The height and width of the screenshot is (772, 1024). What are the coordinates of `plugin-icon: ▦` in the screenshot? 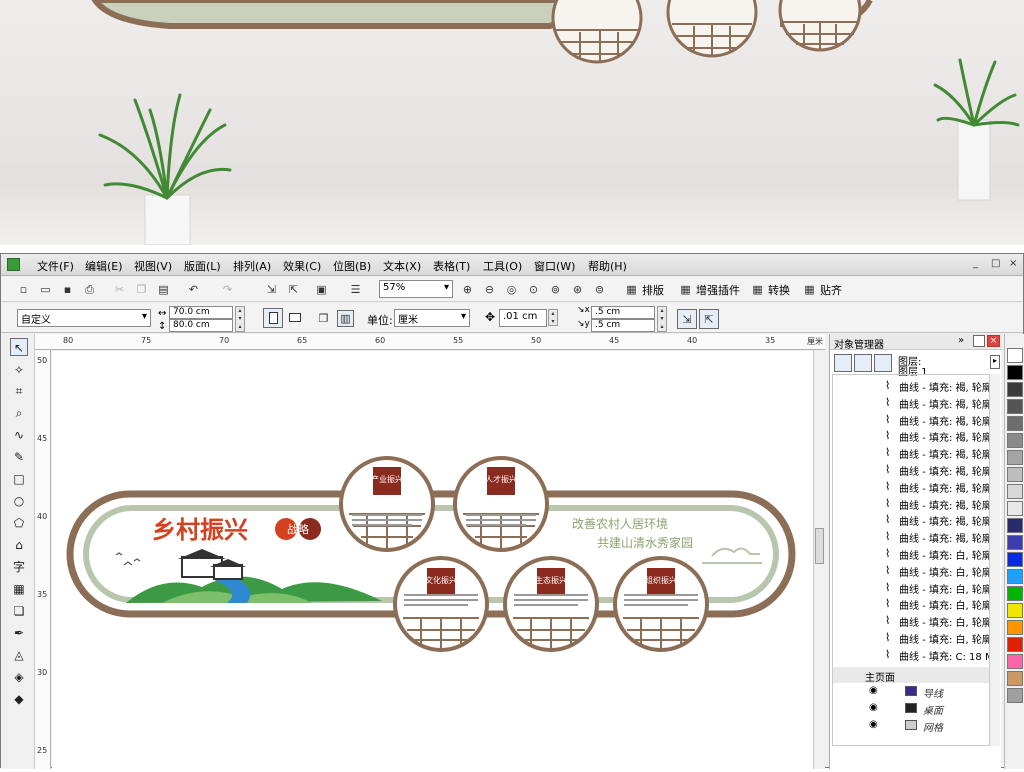 It's located at (685, 289).